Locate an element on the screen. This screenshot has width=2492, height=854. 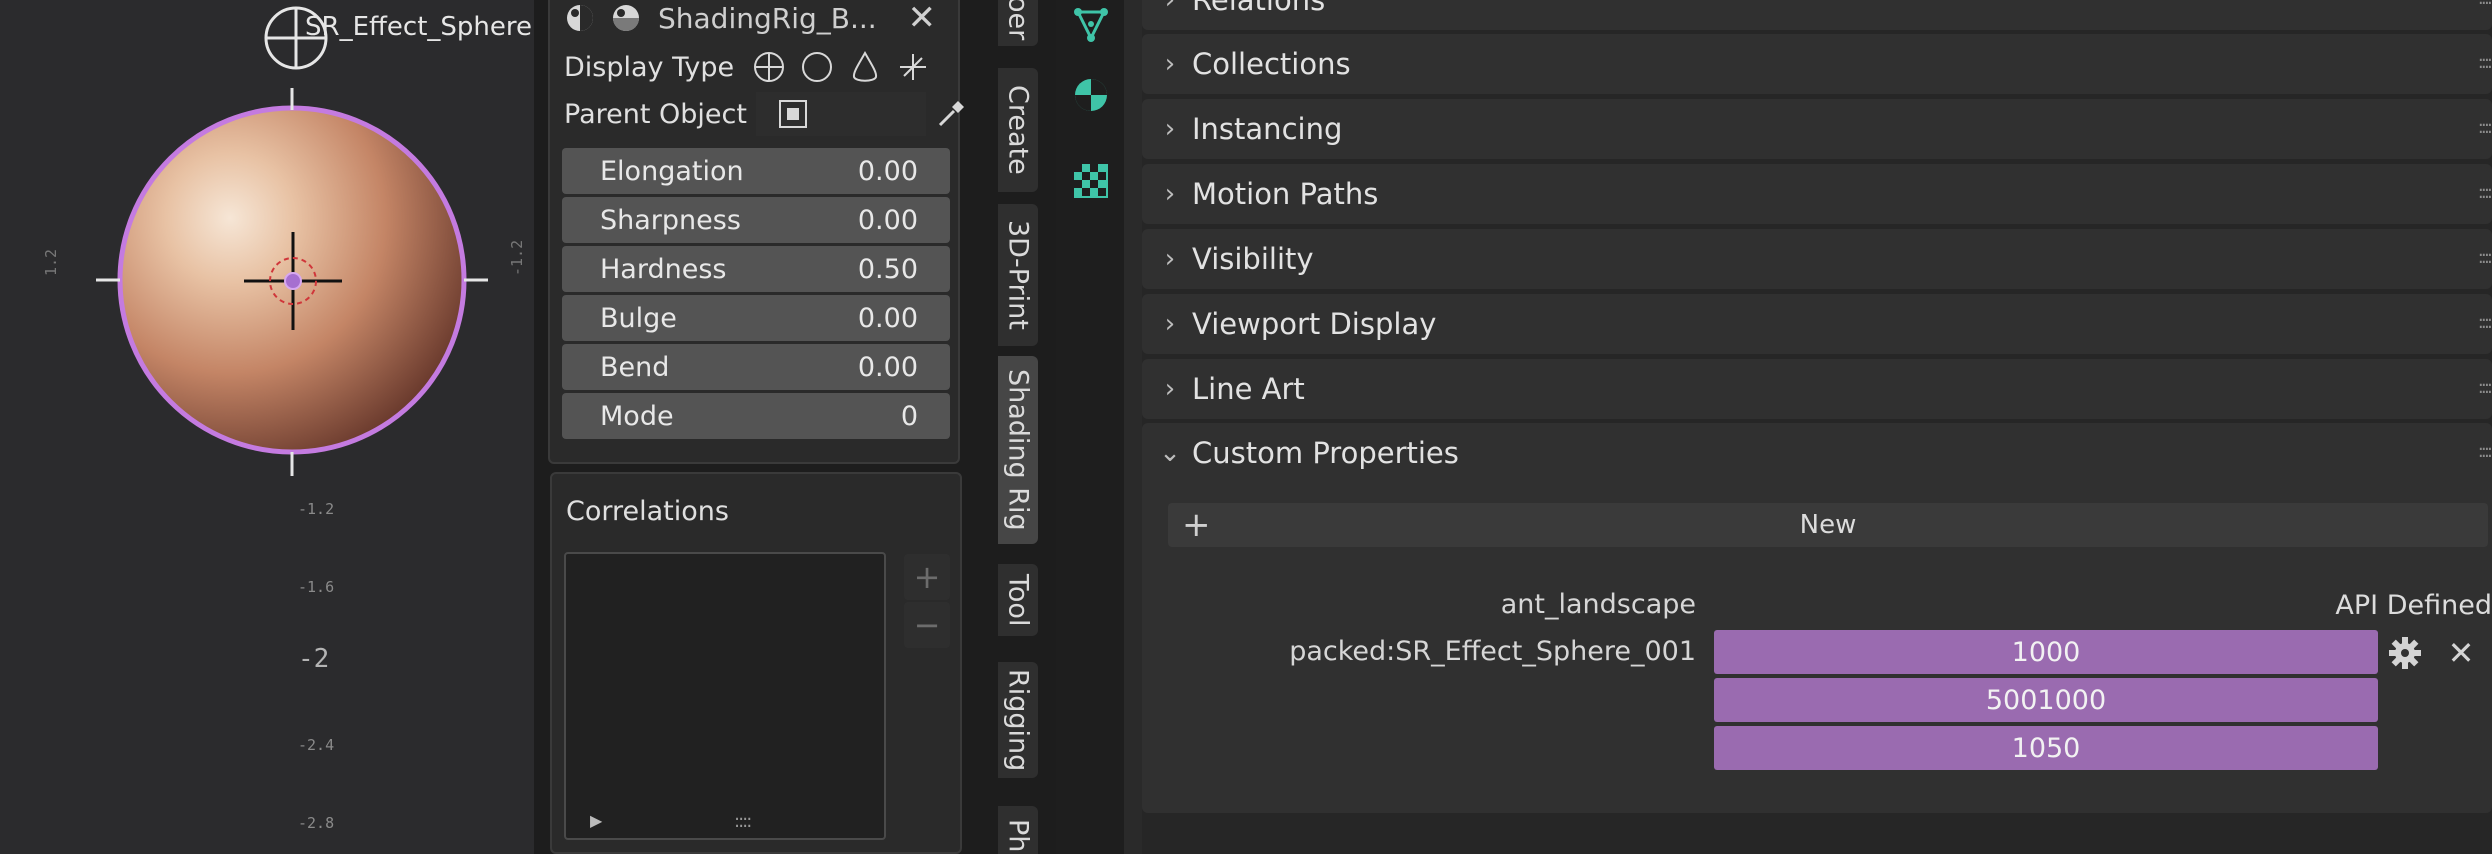
api-defined-value: API Defined is located at coordinates (2103, 605).